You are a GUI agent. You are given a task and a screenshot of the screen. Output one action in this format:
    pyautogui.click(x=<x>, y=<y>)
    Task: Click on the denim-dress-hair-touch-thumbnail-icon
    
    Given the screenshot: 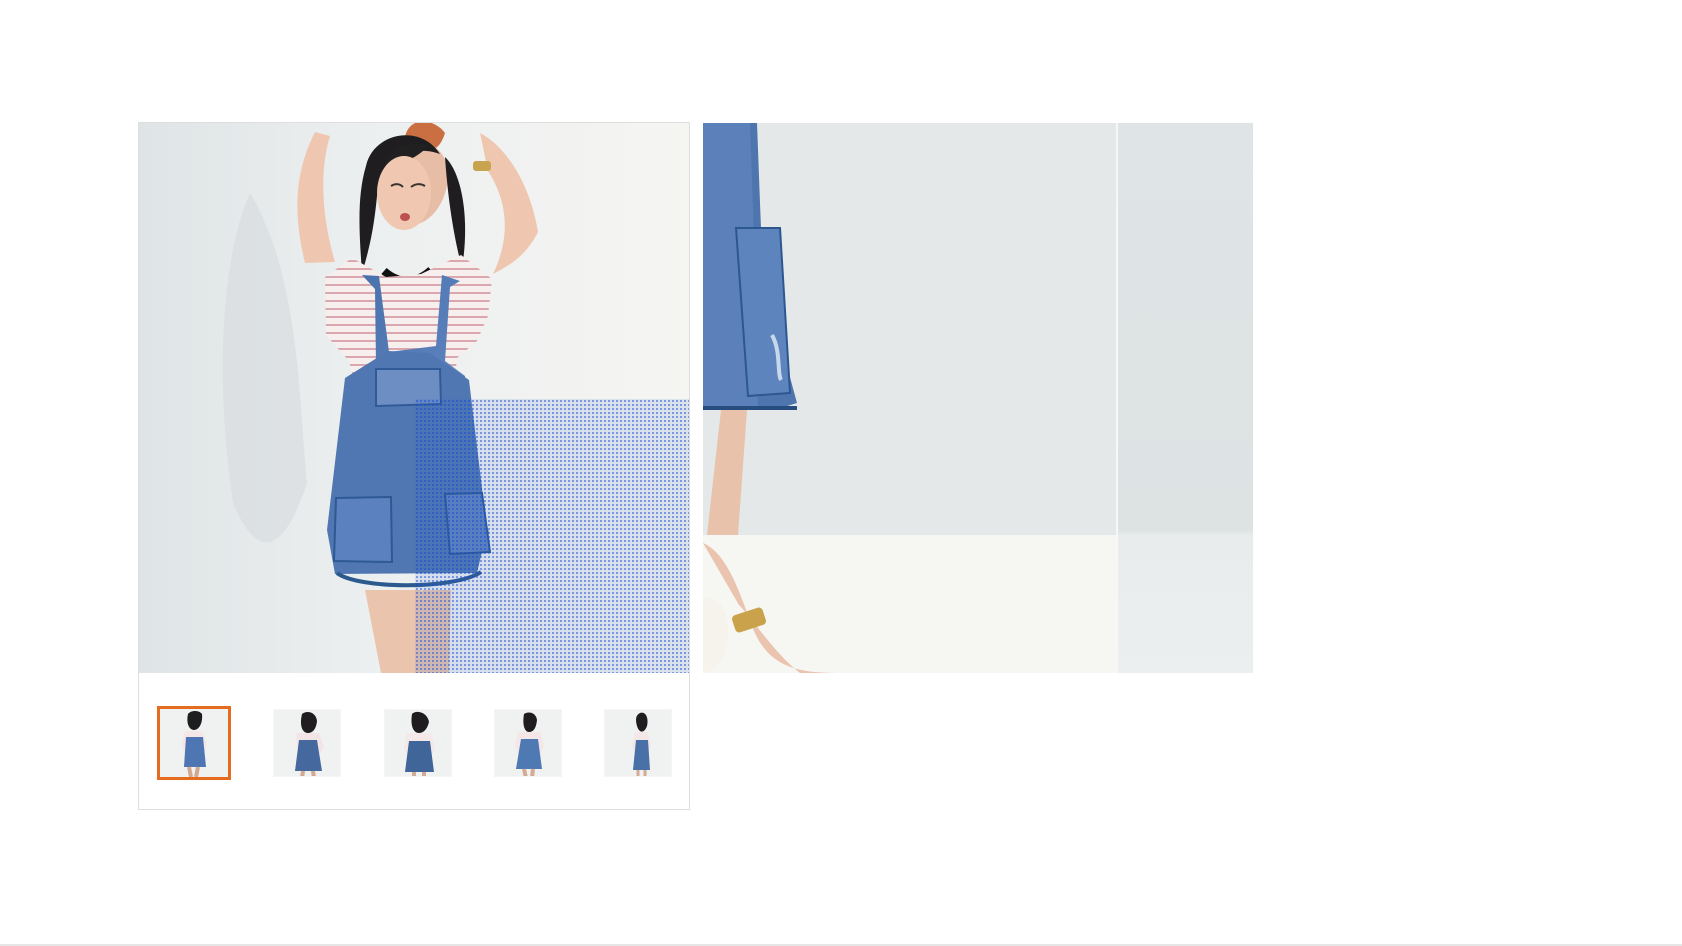 What is the action you would take?
    pyautogui.click(x=307, y=743)
    